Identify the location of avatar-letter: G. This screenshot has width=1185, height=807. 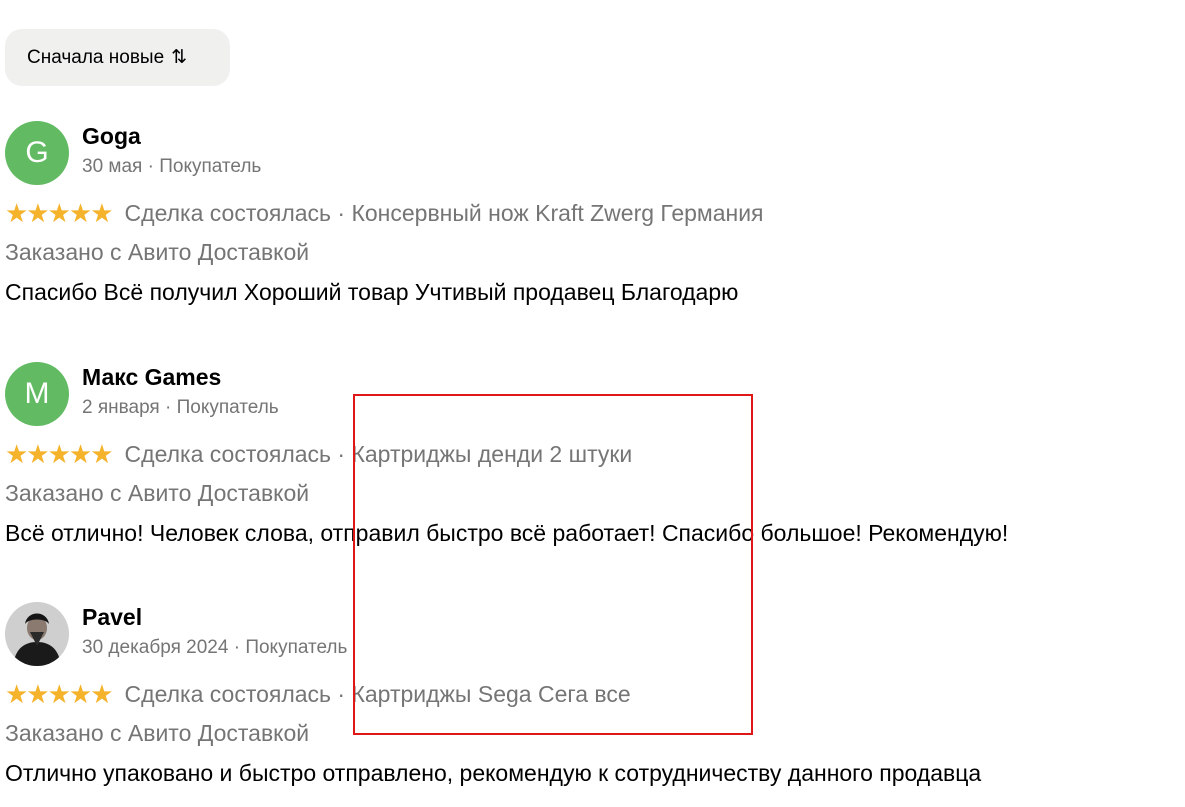
(37, 152).